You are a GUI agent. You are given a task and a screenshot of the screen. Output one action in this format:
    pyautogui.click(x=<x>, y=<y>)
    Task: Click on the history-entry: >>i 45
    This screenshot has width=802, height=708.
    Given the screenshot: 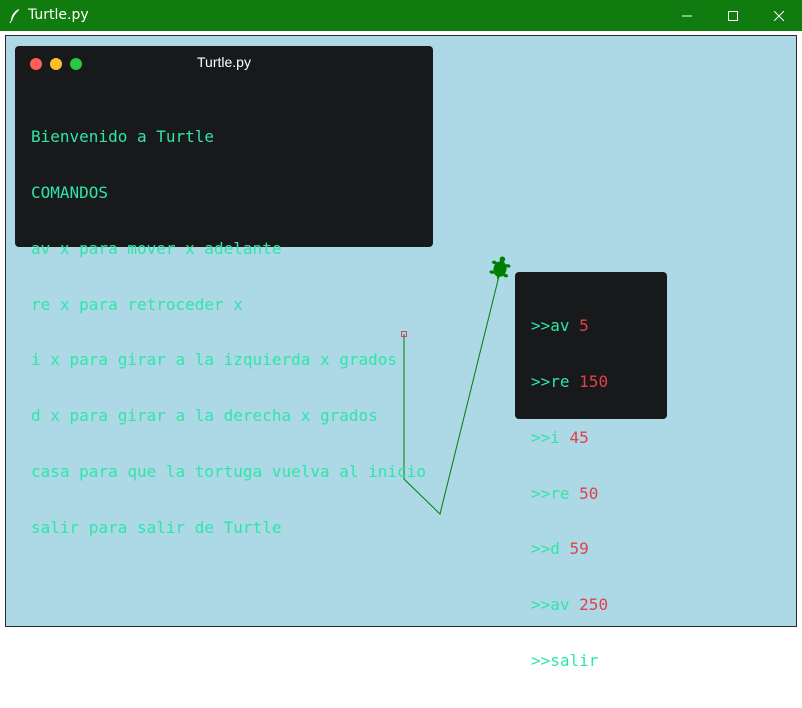 What is the action you would take?
    pyautogui.click(x=569, y=437)
    